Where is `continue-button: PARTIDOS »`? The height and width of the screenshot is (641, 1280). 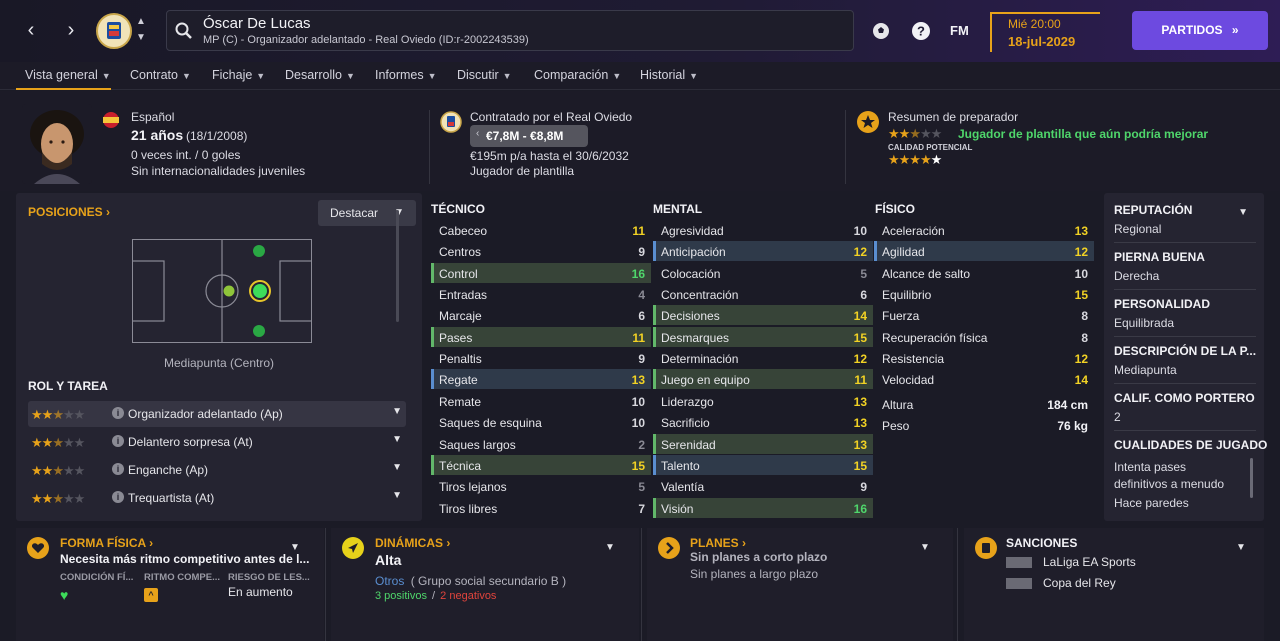 continue-button: PARTIDOS » is located at coordinates (1200, 30).